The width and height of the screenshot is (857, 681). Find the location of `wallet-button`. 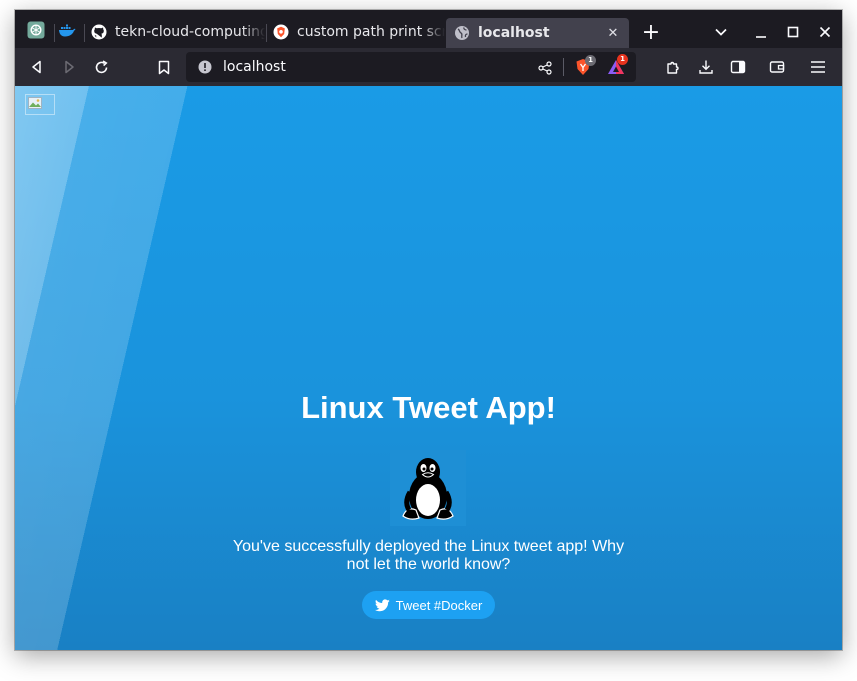

wallet-button is located at coordinates (777, 67).